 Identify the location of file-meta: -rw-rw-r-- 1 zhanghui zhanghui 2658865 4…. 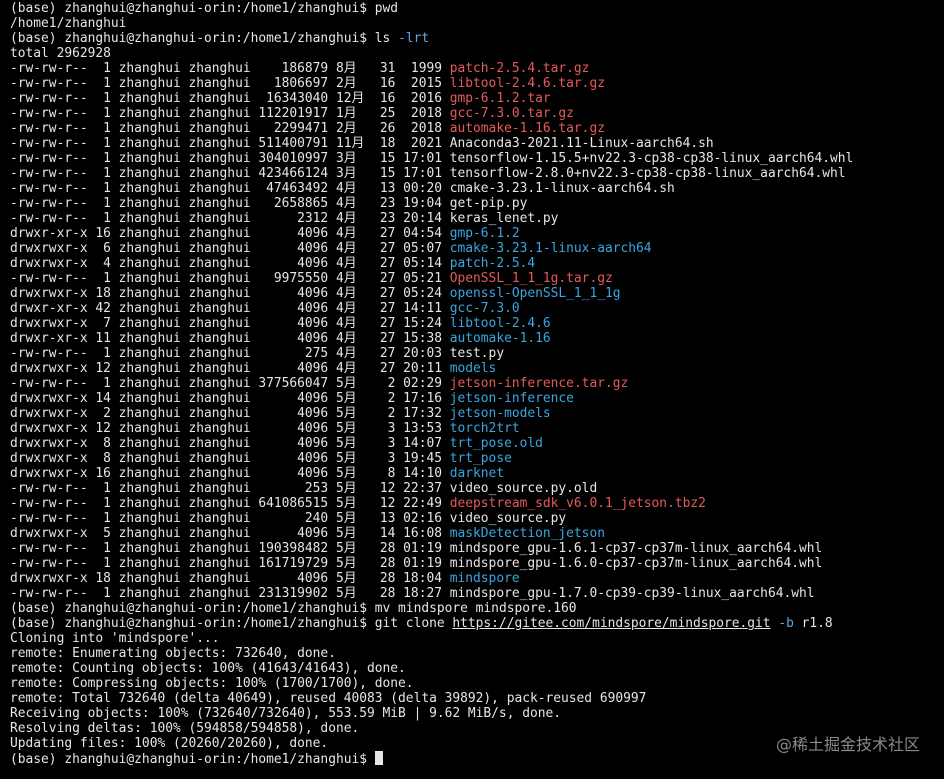
(230, 203).